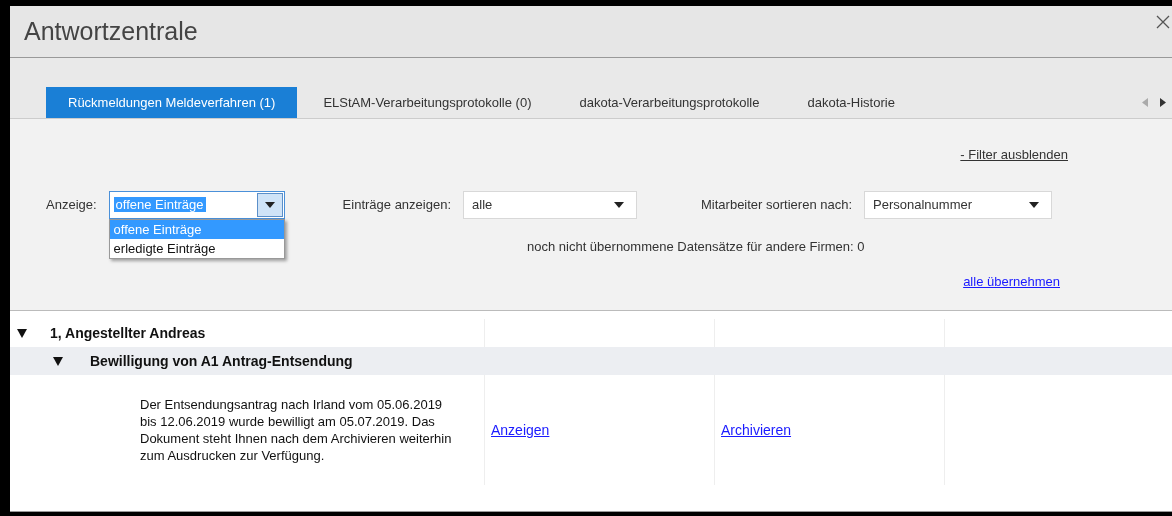 This screenshot has height=516, width=1172. What do you see at coordinates (296, 430) in the screenshot?
I see `message-text: Der Entsendungsantrag nach Irland vom 05.06.2019 bis 12.06.2019 wurde bewilligt am 05.07.2019. Das Dokument steht Ihnen nach dem Archivieren weiterhin zum Ausdrucken zur Verfügung.` at bounding box center [296, 430].